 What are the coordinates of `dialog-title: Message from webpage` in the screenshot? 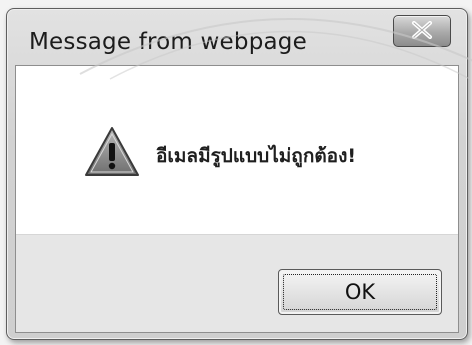 It's located at (168, 42).